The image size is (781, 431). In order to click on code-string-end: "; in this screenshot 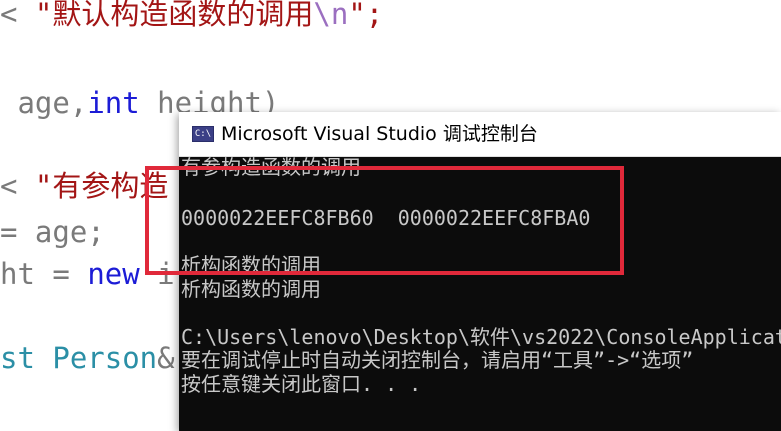, I will do `click(366, 15)`.